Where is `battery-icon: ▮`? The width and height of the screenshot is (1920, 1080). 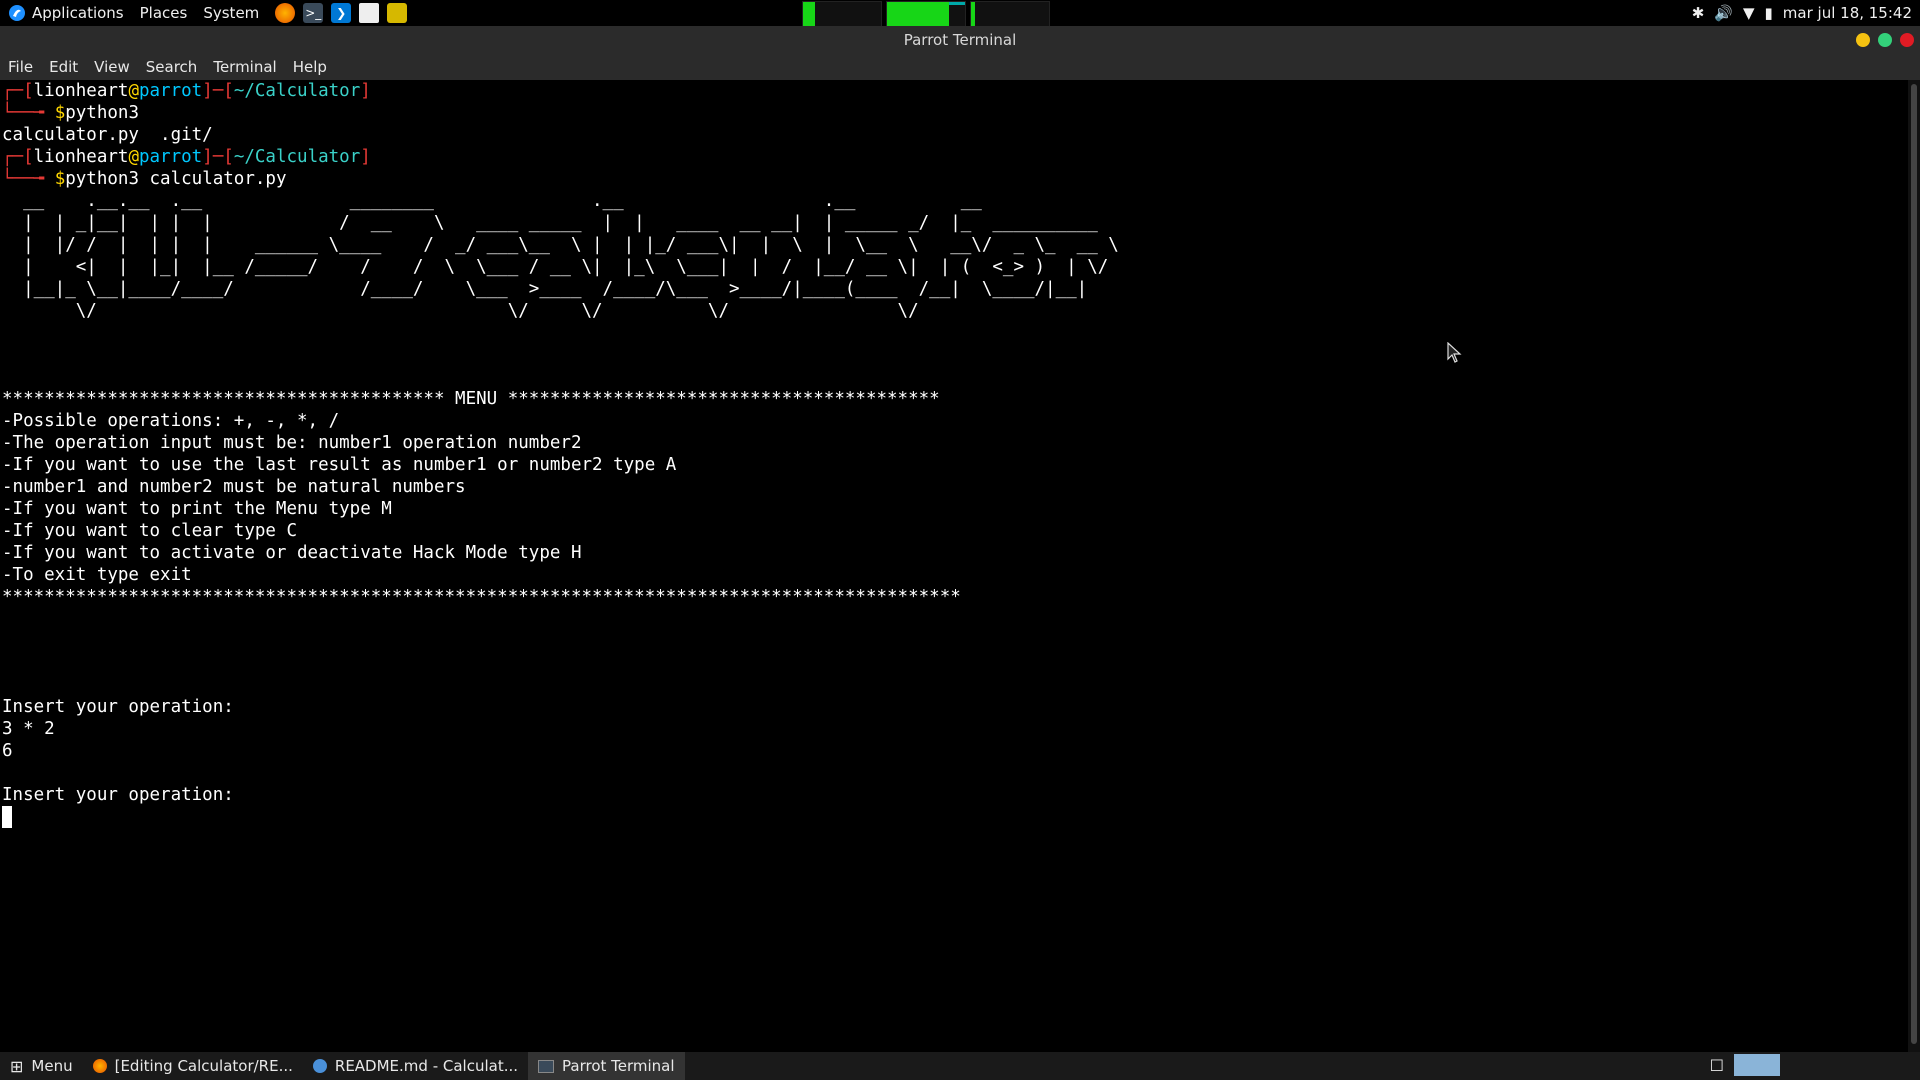
battery-icon: ▮ is located at coordinates (1769, 13).